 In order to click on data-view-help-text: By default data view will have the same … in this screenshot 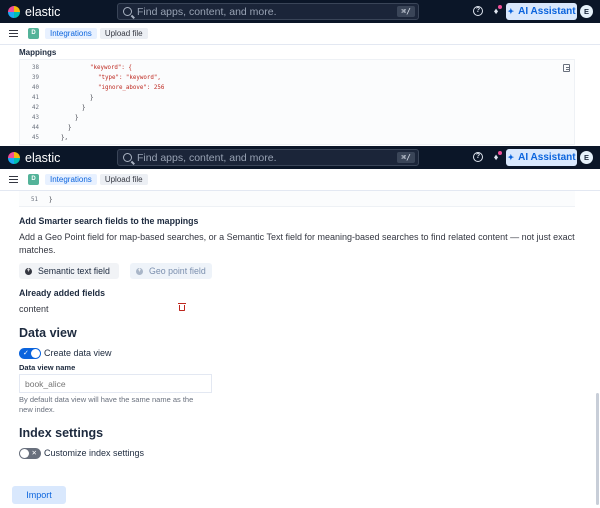, I will do `click(106, 404)`.